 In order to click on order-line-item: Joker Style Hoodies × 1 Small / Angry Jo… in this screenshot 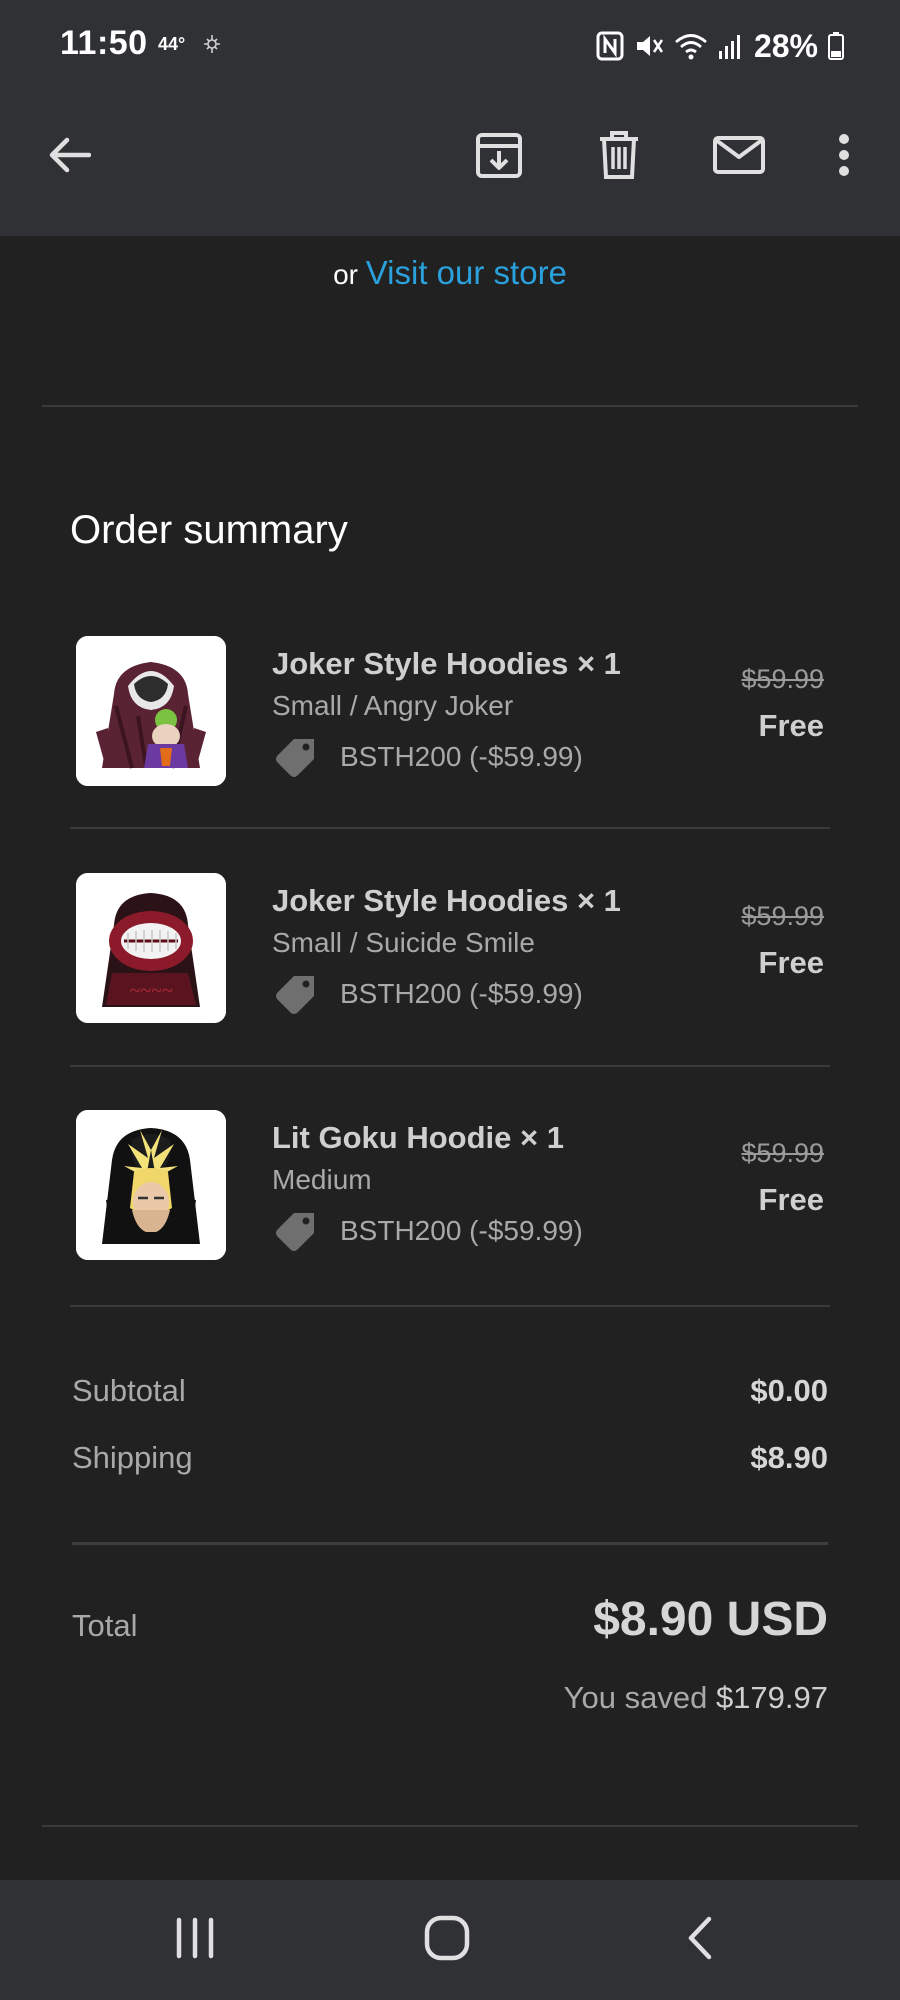, I will do `click(450, 716)`.